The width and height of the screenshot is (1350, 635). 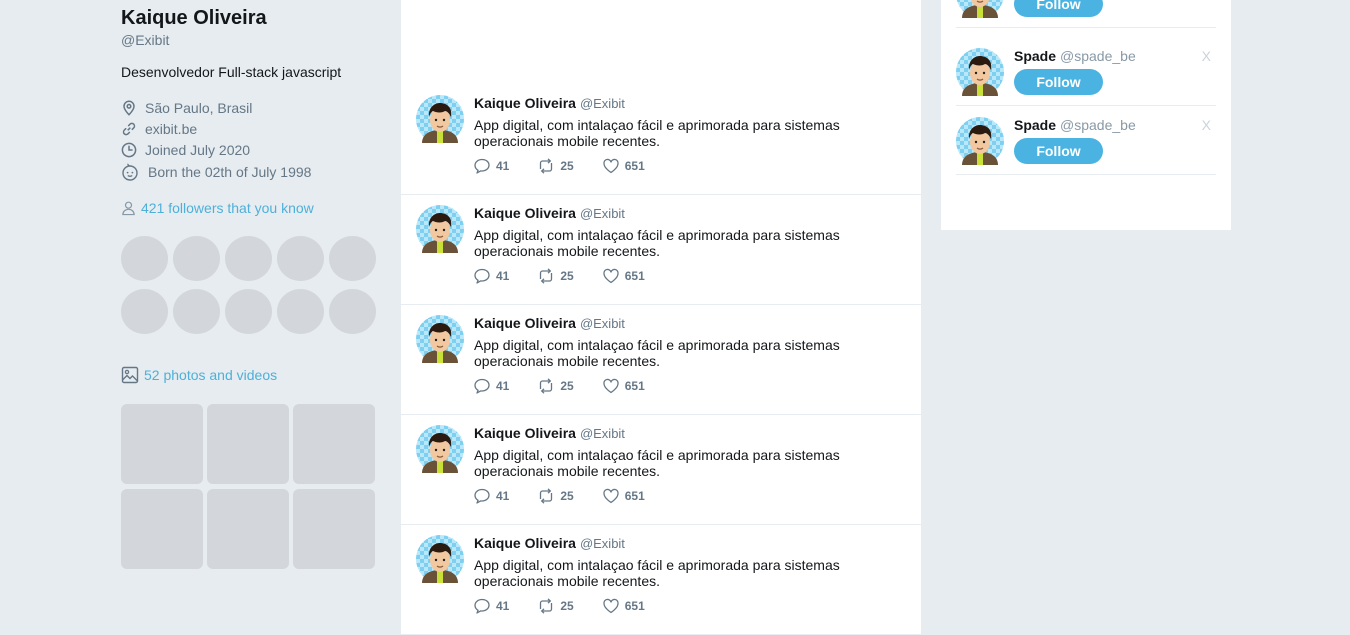 I want to click on profile-location: São Paulo, Brasil, so click(x=186, y=108).